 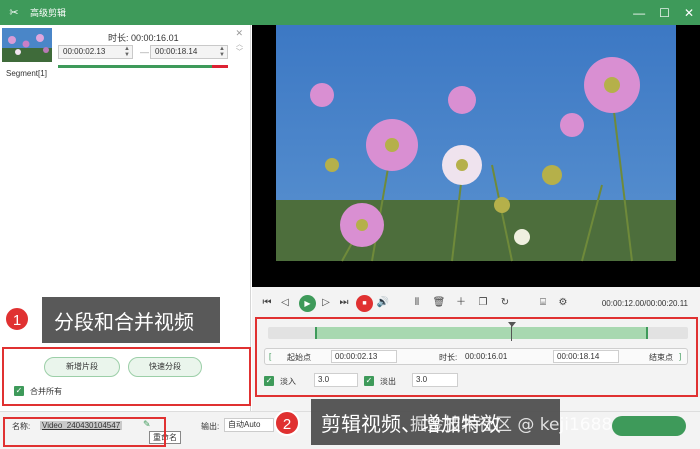 I want to click on minimize-button: —, so click(x=639, y=13).